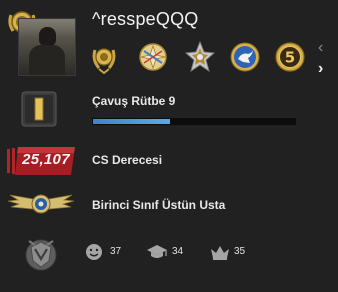 Image resolution: width=338 pixels, height=292 pixels. I want to click on rank-insignia-icon, so click(39, 109).